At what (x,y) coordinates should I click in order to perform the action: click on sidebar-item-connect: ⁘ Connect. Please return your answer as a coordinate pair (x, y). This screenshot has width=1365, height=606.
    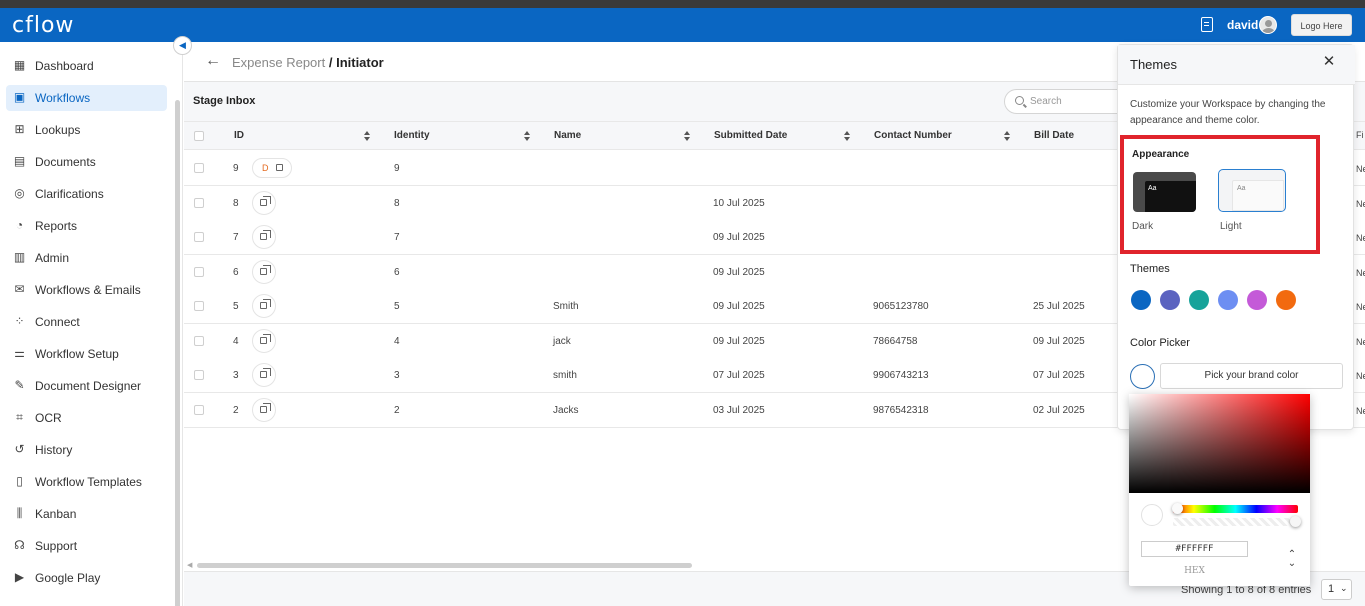
    Looking at the image, I should click on (86, 322).